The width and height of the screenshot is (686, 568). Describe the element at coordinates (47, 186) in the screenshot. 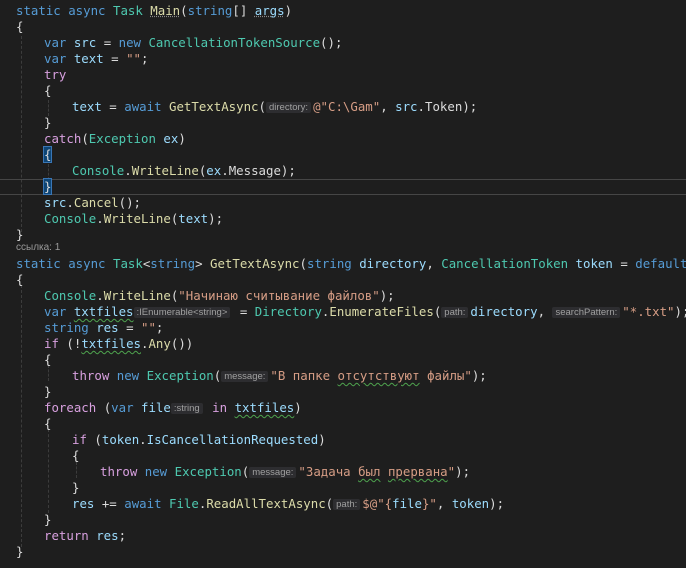

I see `matched-brace: }` at that location.